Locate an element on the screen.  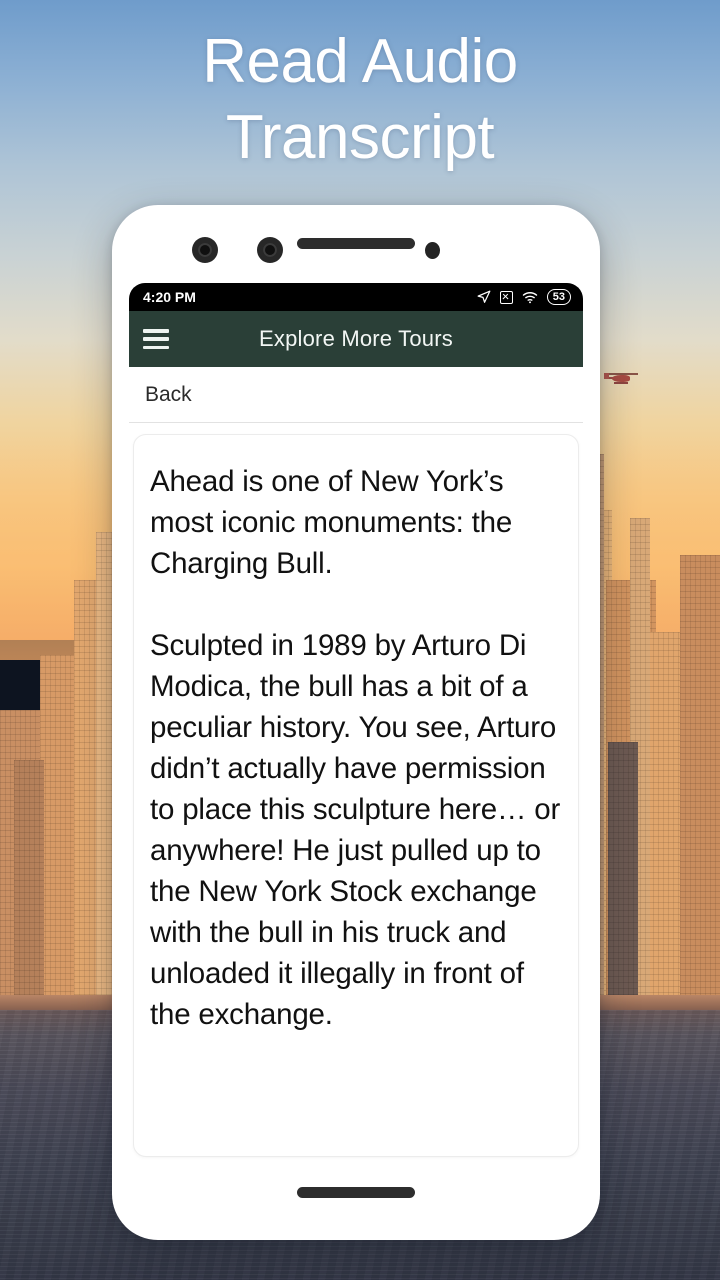
earpiece-speaker is located at coordinates (356, 243).